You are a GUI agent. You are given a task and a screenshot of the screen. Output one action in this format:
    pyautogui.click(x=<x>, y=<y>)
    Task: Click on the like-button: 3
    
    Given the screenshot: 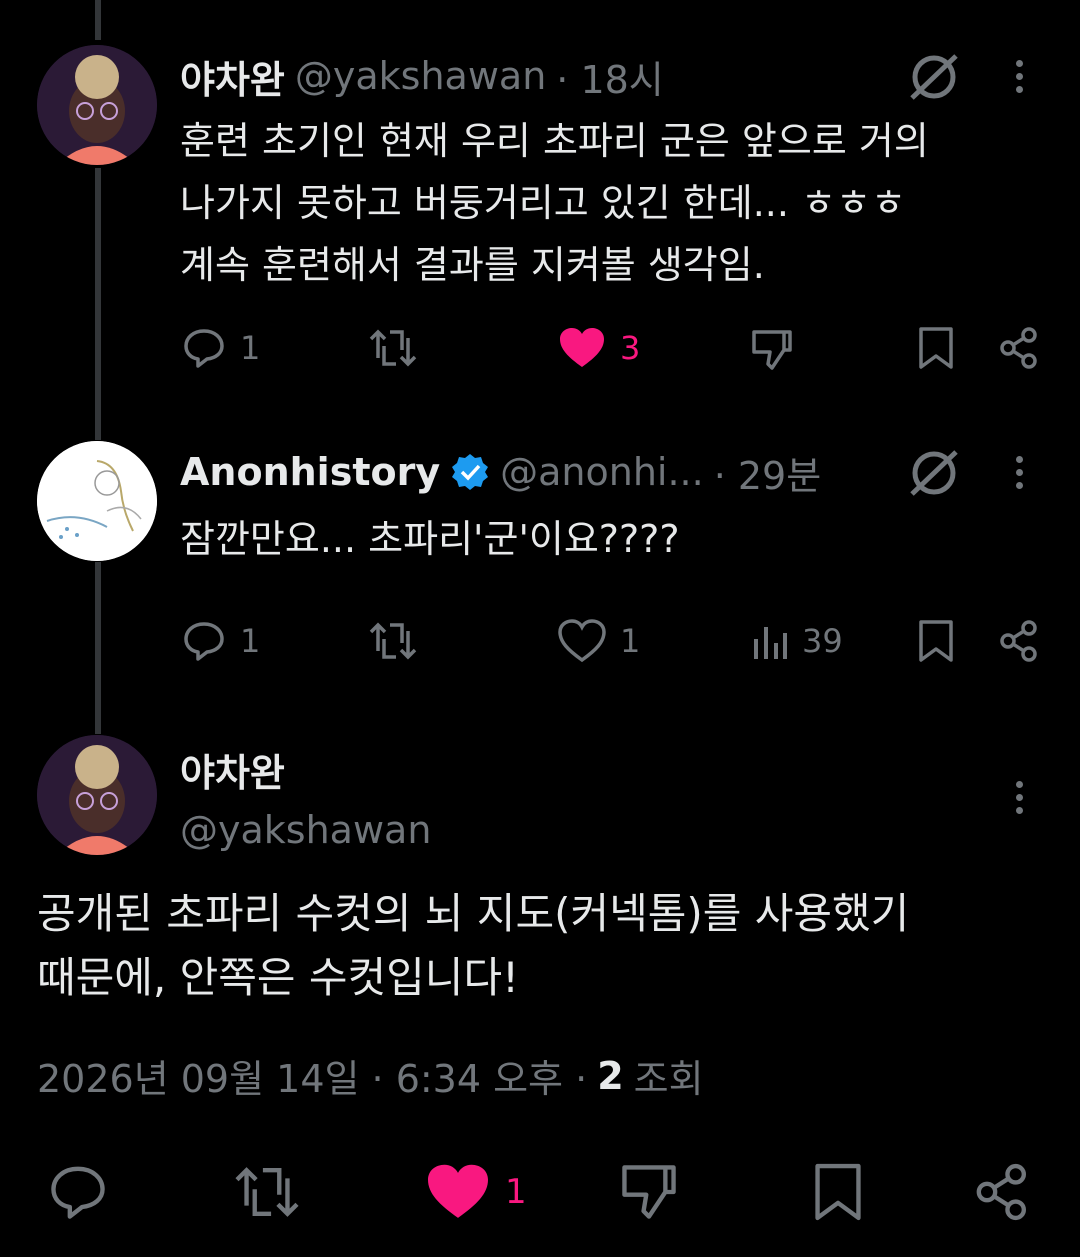 What is the action you would take?
    pyautogui.click(x=599, y=348)
    